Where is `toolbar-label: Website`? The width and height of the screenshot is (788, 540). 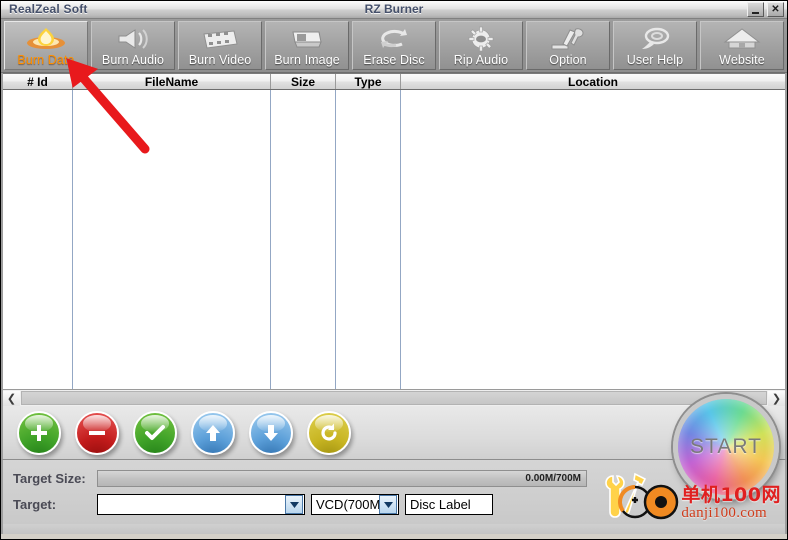 toolbar-label: Website is located at coordinates (742, 60).